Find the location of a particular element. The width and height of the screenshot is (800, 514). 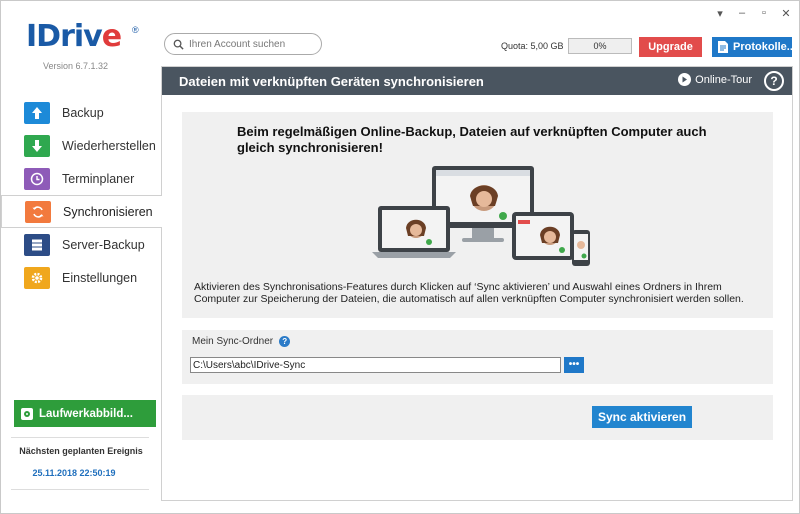

menu-dropdown-icon: ▾ is located at coordinates (720, 13).